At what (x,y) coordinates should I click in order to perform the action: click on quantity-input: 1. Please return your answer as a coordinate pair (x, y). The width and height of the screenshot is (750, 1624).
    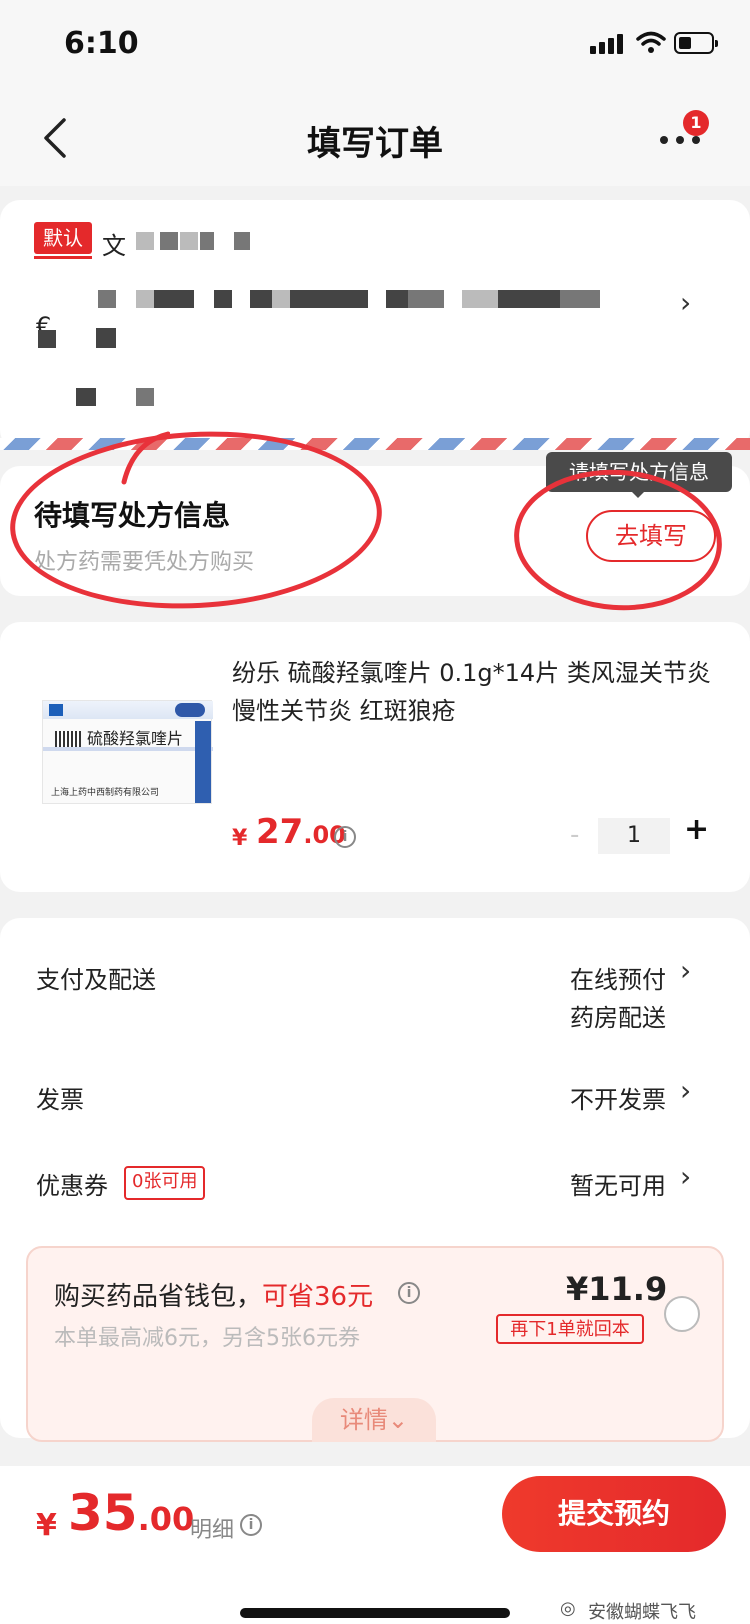
    Looking at the image, I should click on (634, 836).